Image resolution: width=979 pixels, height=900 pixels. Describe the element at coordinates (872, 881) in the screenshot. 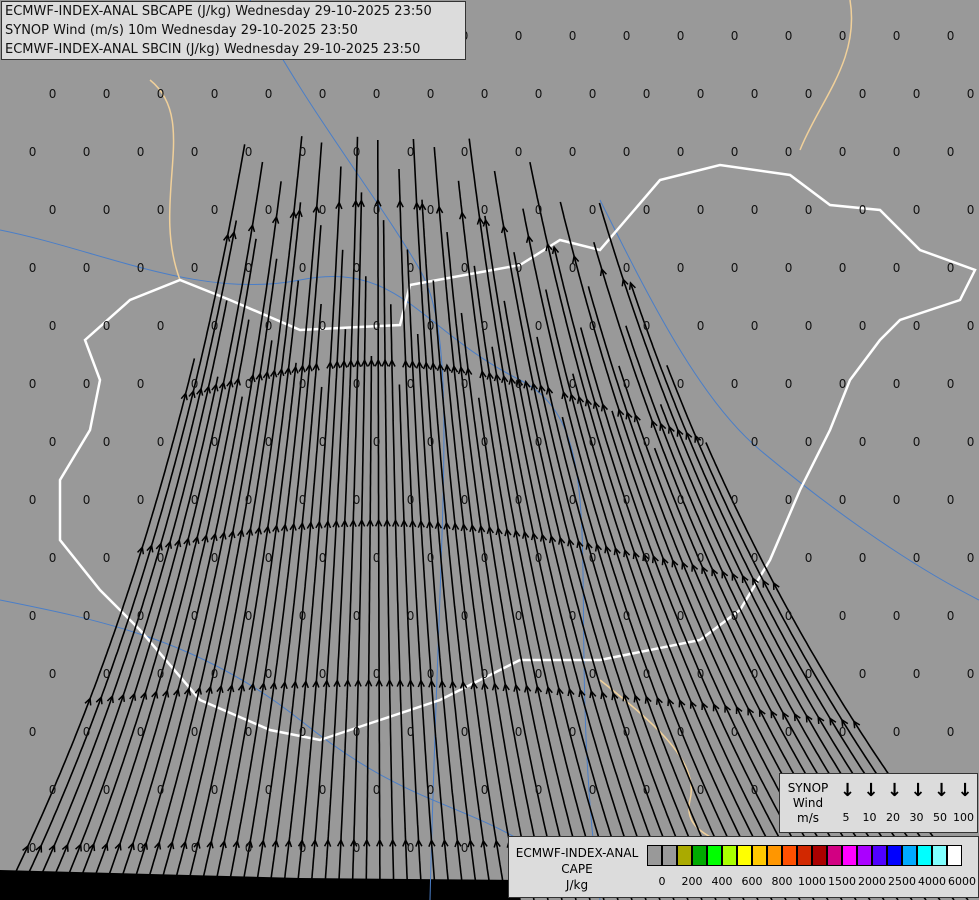

I see `cape-scale-label: 2000` at that location.